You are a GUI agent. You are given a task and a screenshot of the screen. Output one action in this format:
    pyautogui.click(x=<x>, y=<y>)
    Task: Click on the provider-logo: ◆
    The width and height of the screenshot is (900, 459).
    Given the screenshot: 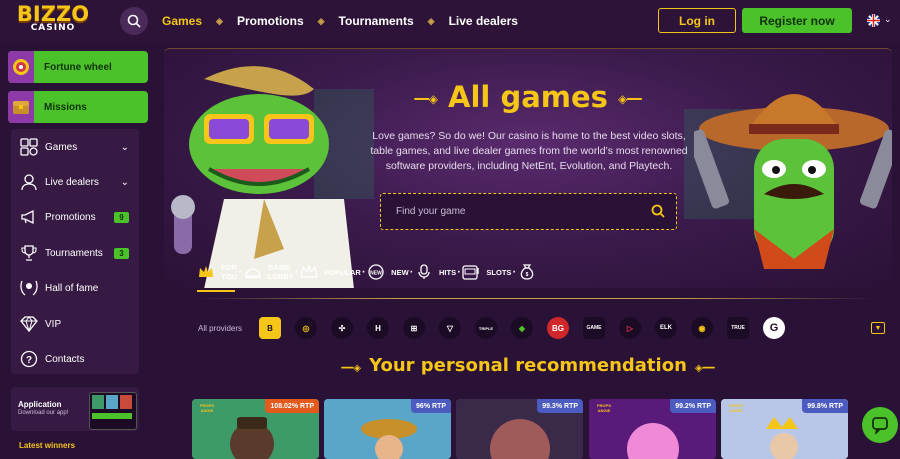 What is the action you would take?
    pyautogui.click(x=522, y=328)
    